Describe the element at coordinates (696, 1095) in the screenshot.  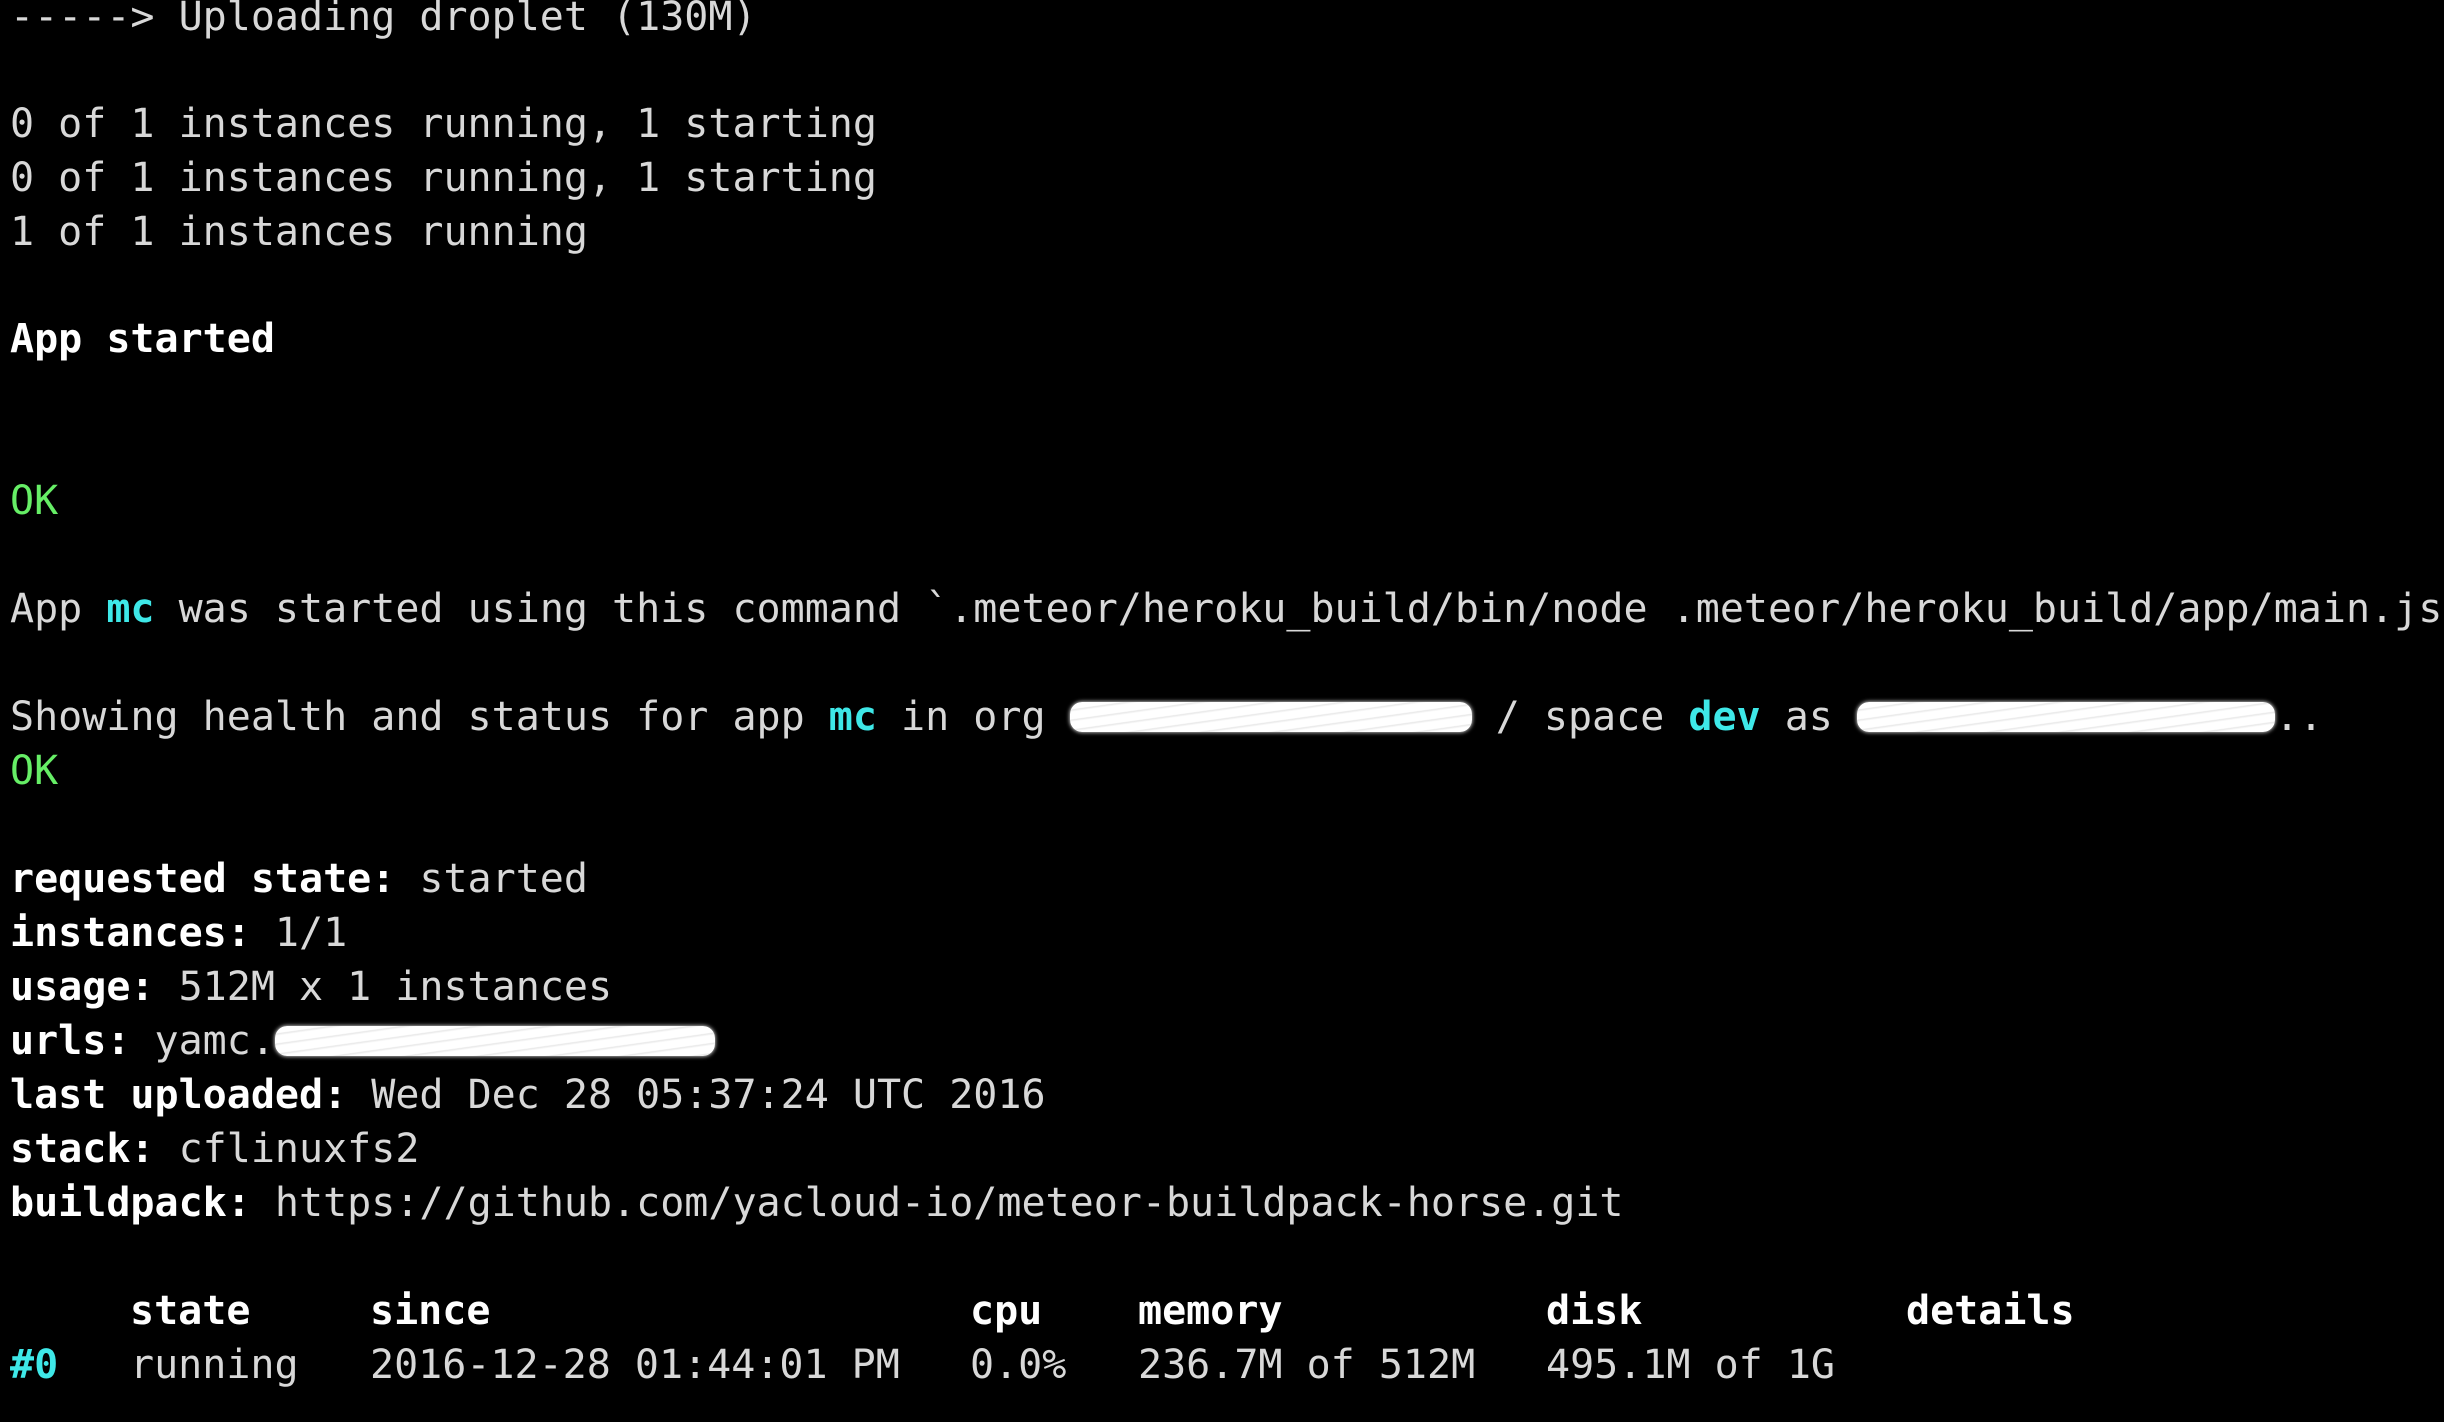
I see `last-uploaded-value: Wed Dec 28 05:37:24 UTC 2016` at that location.